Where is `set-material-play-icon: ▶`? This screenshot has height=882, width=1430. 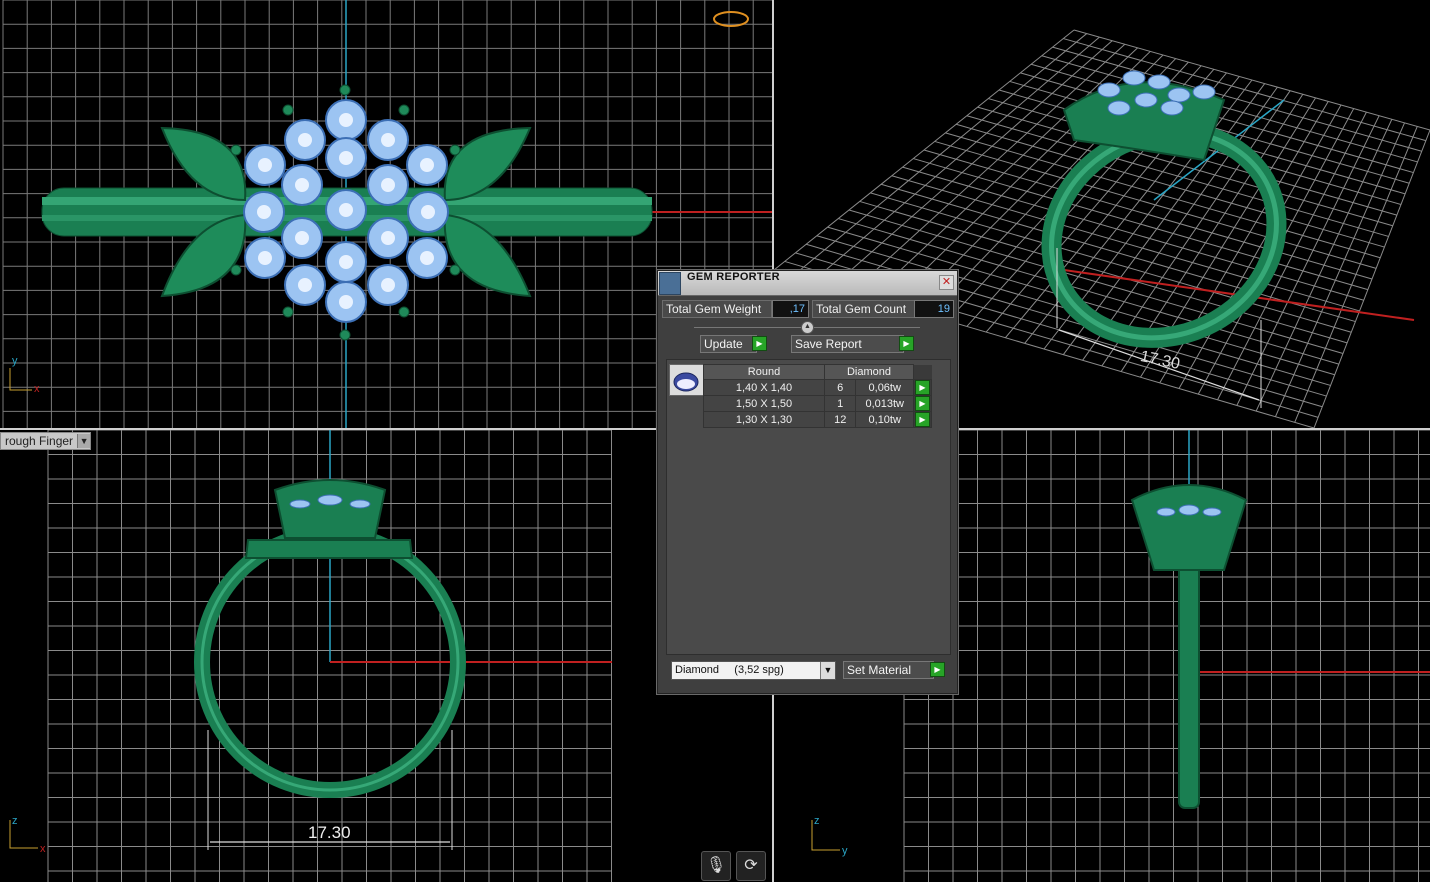 set-material-play-icon: ▶ is located at coordinates (937, 669).